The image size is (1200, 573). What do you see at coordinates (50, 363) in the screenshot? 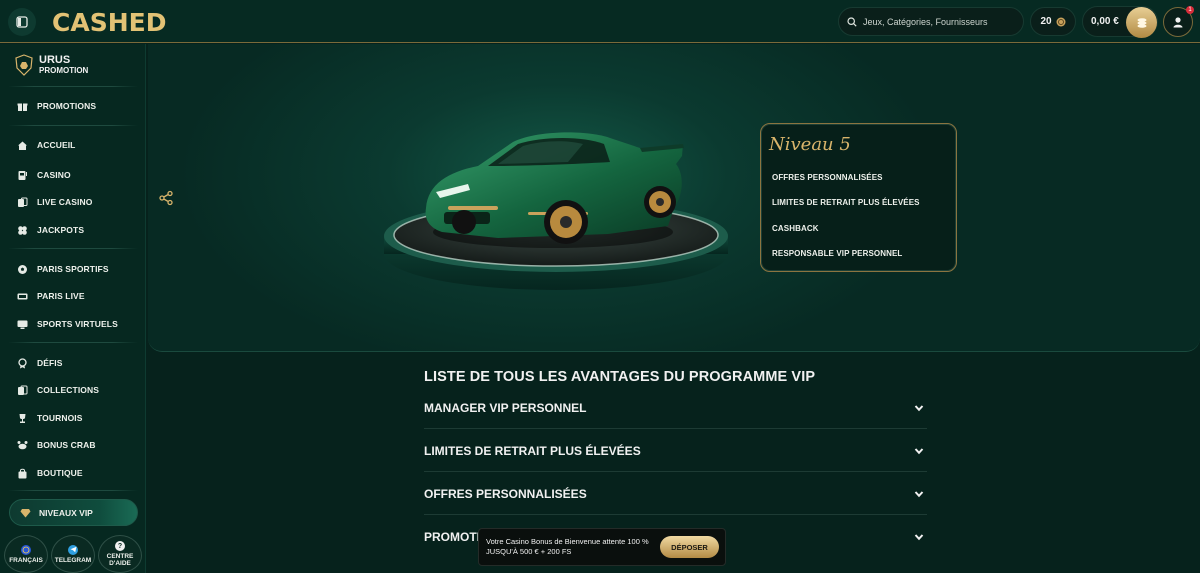
I see `sidebar-item-label: DÉFIS` at bounding box center [50, 363].